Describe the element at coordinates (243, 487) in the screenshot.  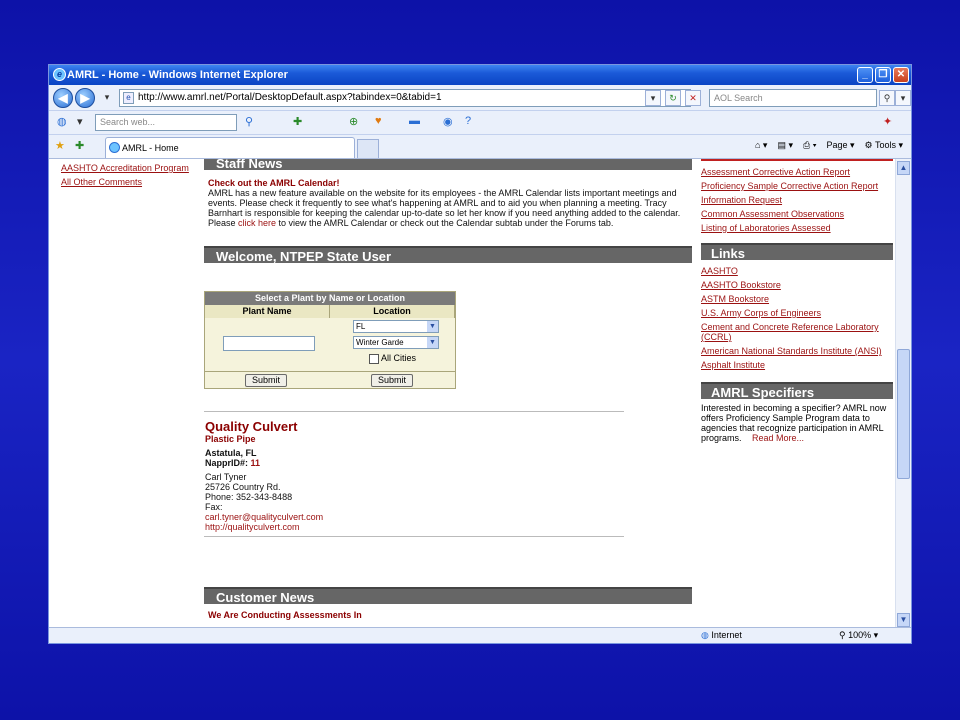
I see `contact-address: 25726 Country Rd.` at that location.